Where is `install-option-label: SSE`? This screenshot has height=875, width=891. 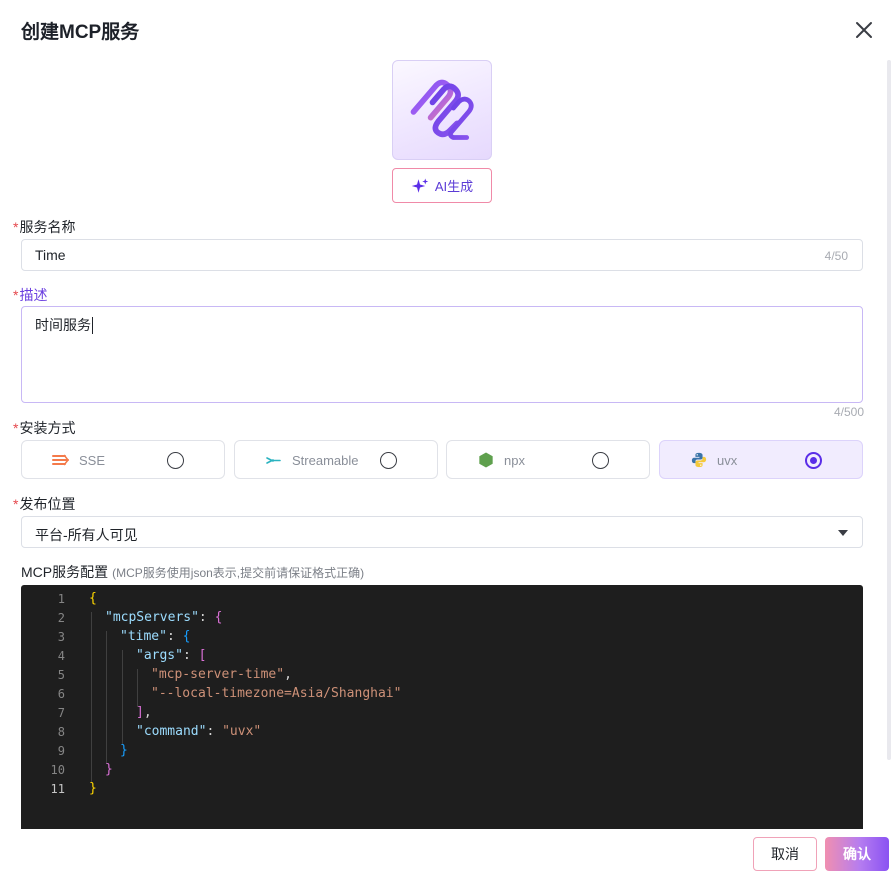 install-option-label: SSE is located at coordinates (92, 460).